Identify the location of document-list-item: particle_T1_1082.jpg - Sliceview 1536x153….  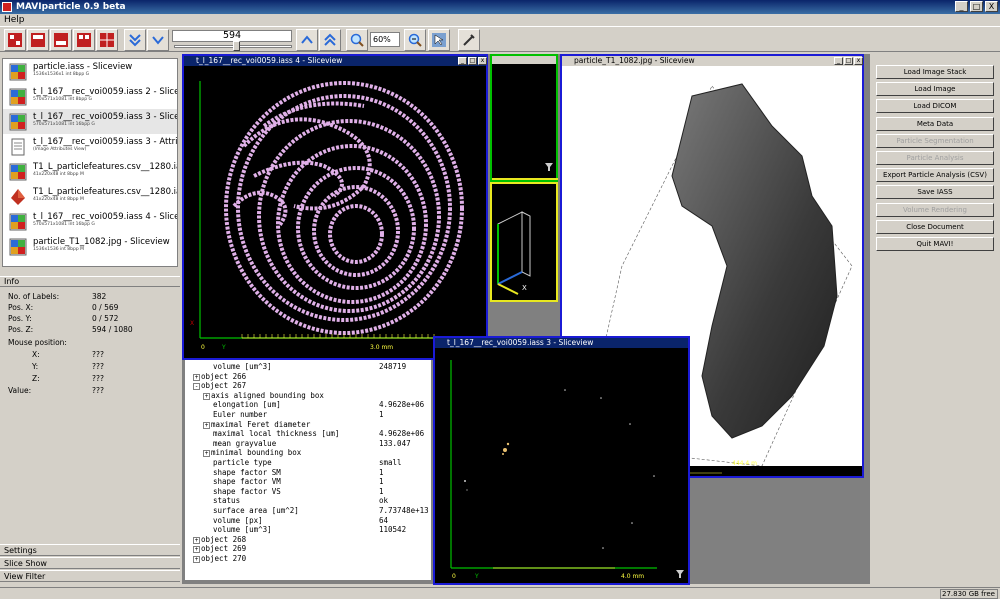
(90, 246).